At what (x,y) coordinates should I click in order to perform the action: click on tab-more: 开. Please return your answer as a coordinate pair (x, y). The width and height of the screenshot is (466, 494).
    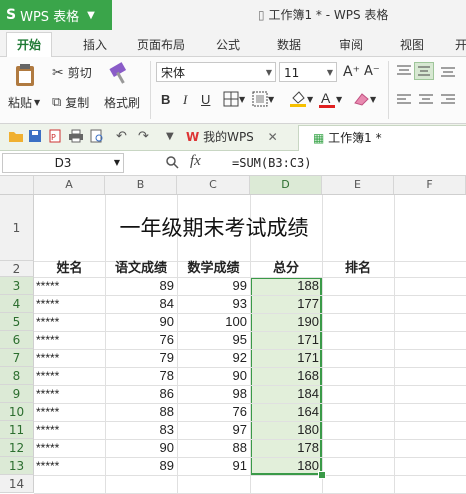
    Looking at the image, I should click on (460, 44).